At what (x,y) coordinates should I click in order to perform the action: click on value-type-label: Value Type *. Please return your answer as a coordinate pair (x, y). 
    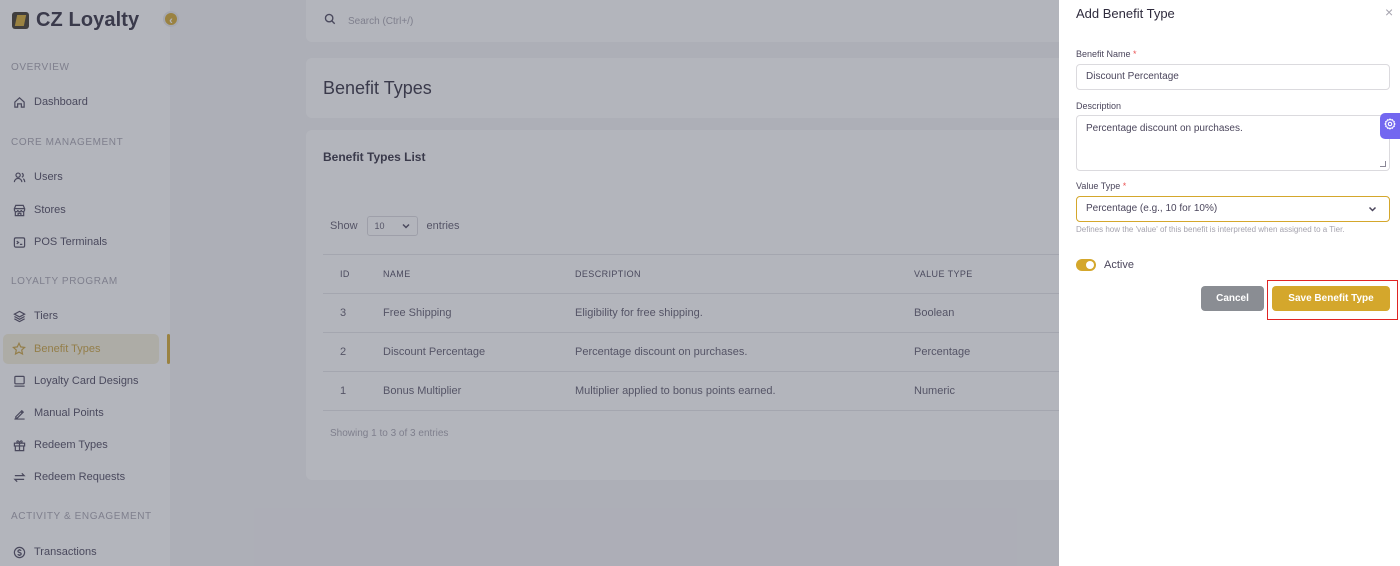
    Looking at the image, I should click on (1101, 186).